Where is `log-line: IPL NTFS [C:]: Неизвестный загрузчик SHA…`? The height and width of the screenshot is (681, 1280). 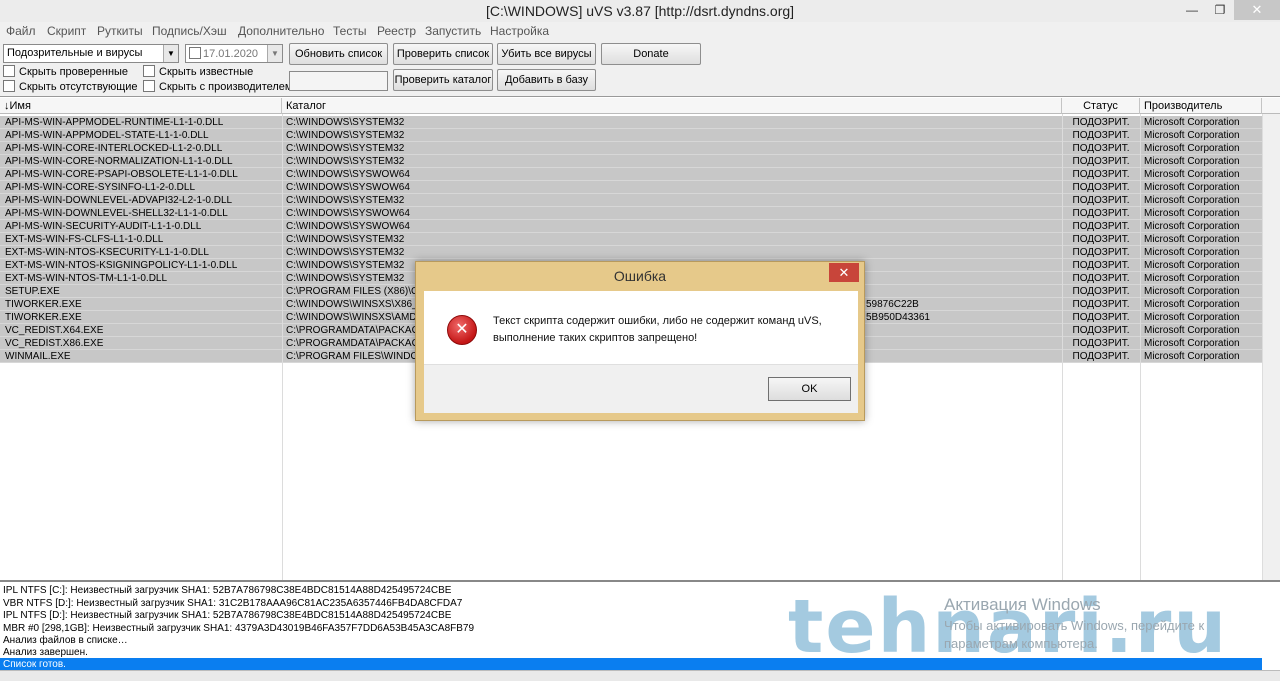
log-line: IPL NTFS [C:]: Неизвестный загрузчик SHA… is located at coordinates (227, 590).